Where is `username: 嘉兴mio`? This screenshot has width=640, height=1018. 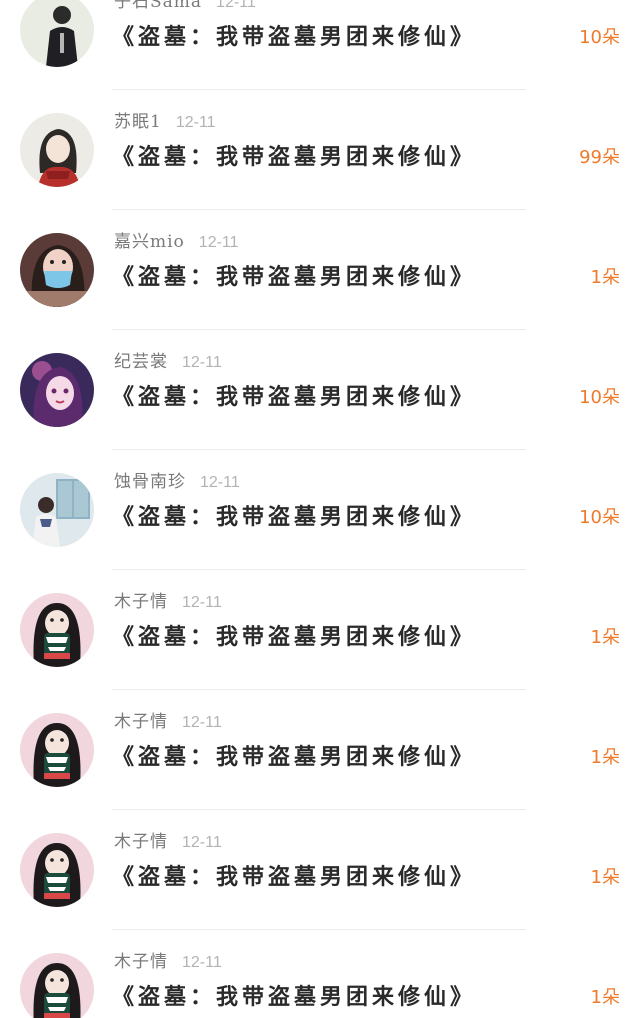 username: 嘉兴mio is located at coordinates (149, 242).